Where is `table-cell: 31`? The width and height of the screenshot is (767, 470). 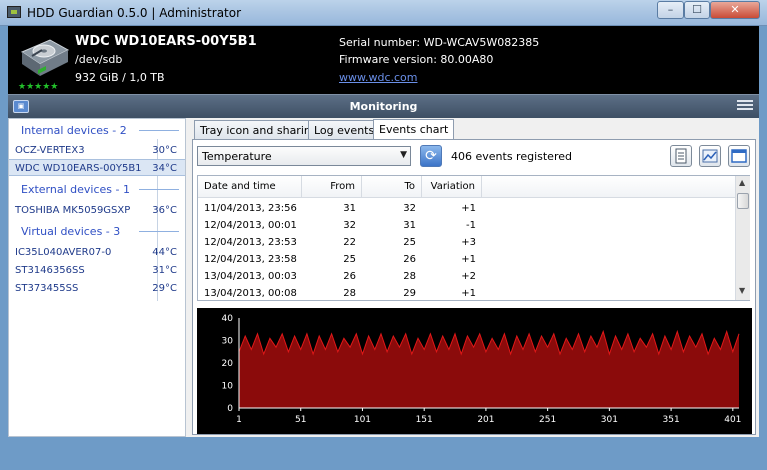
table-cell: 31 is located at coordinates (349, 208).